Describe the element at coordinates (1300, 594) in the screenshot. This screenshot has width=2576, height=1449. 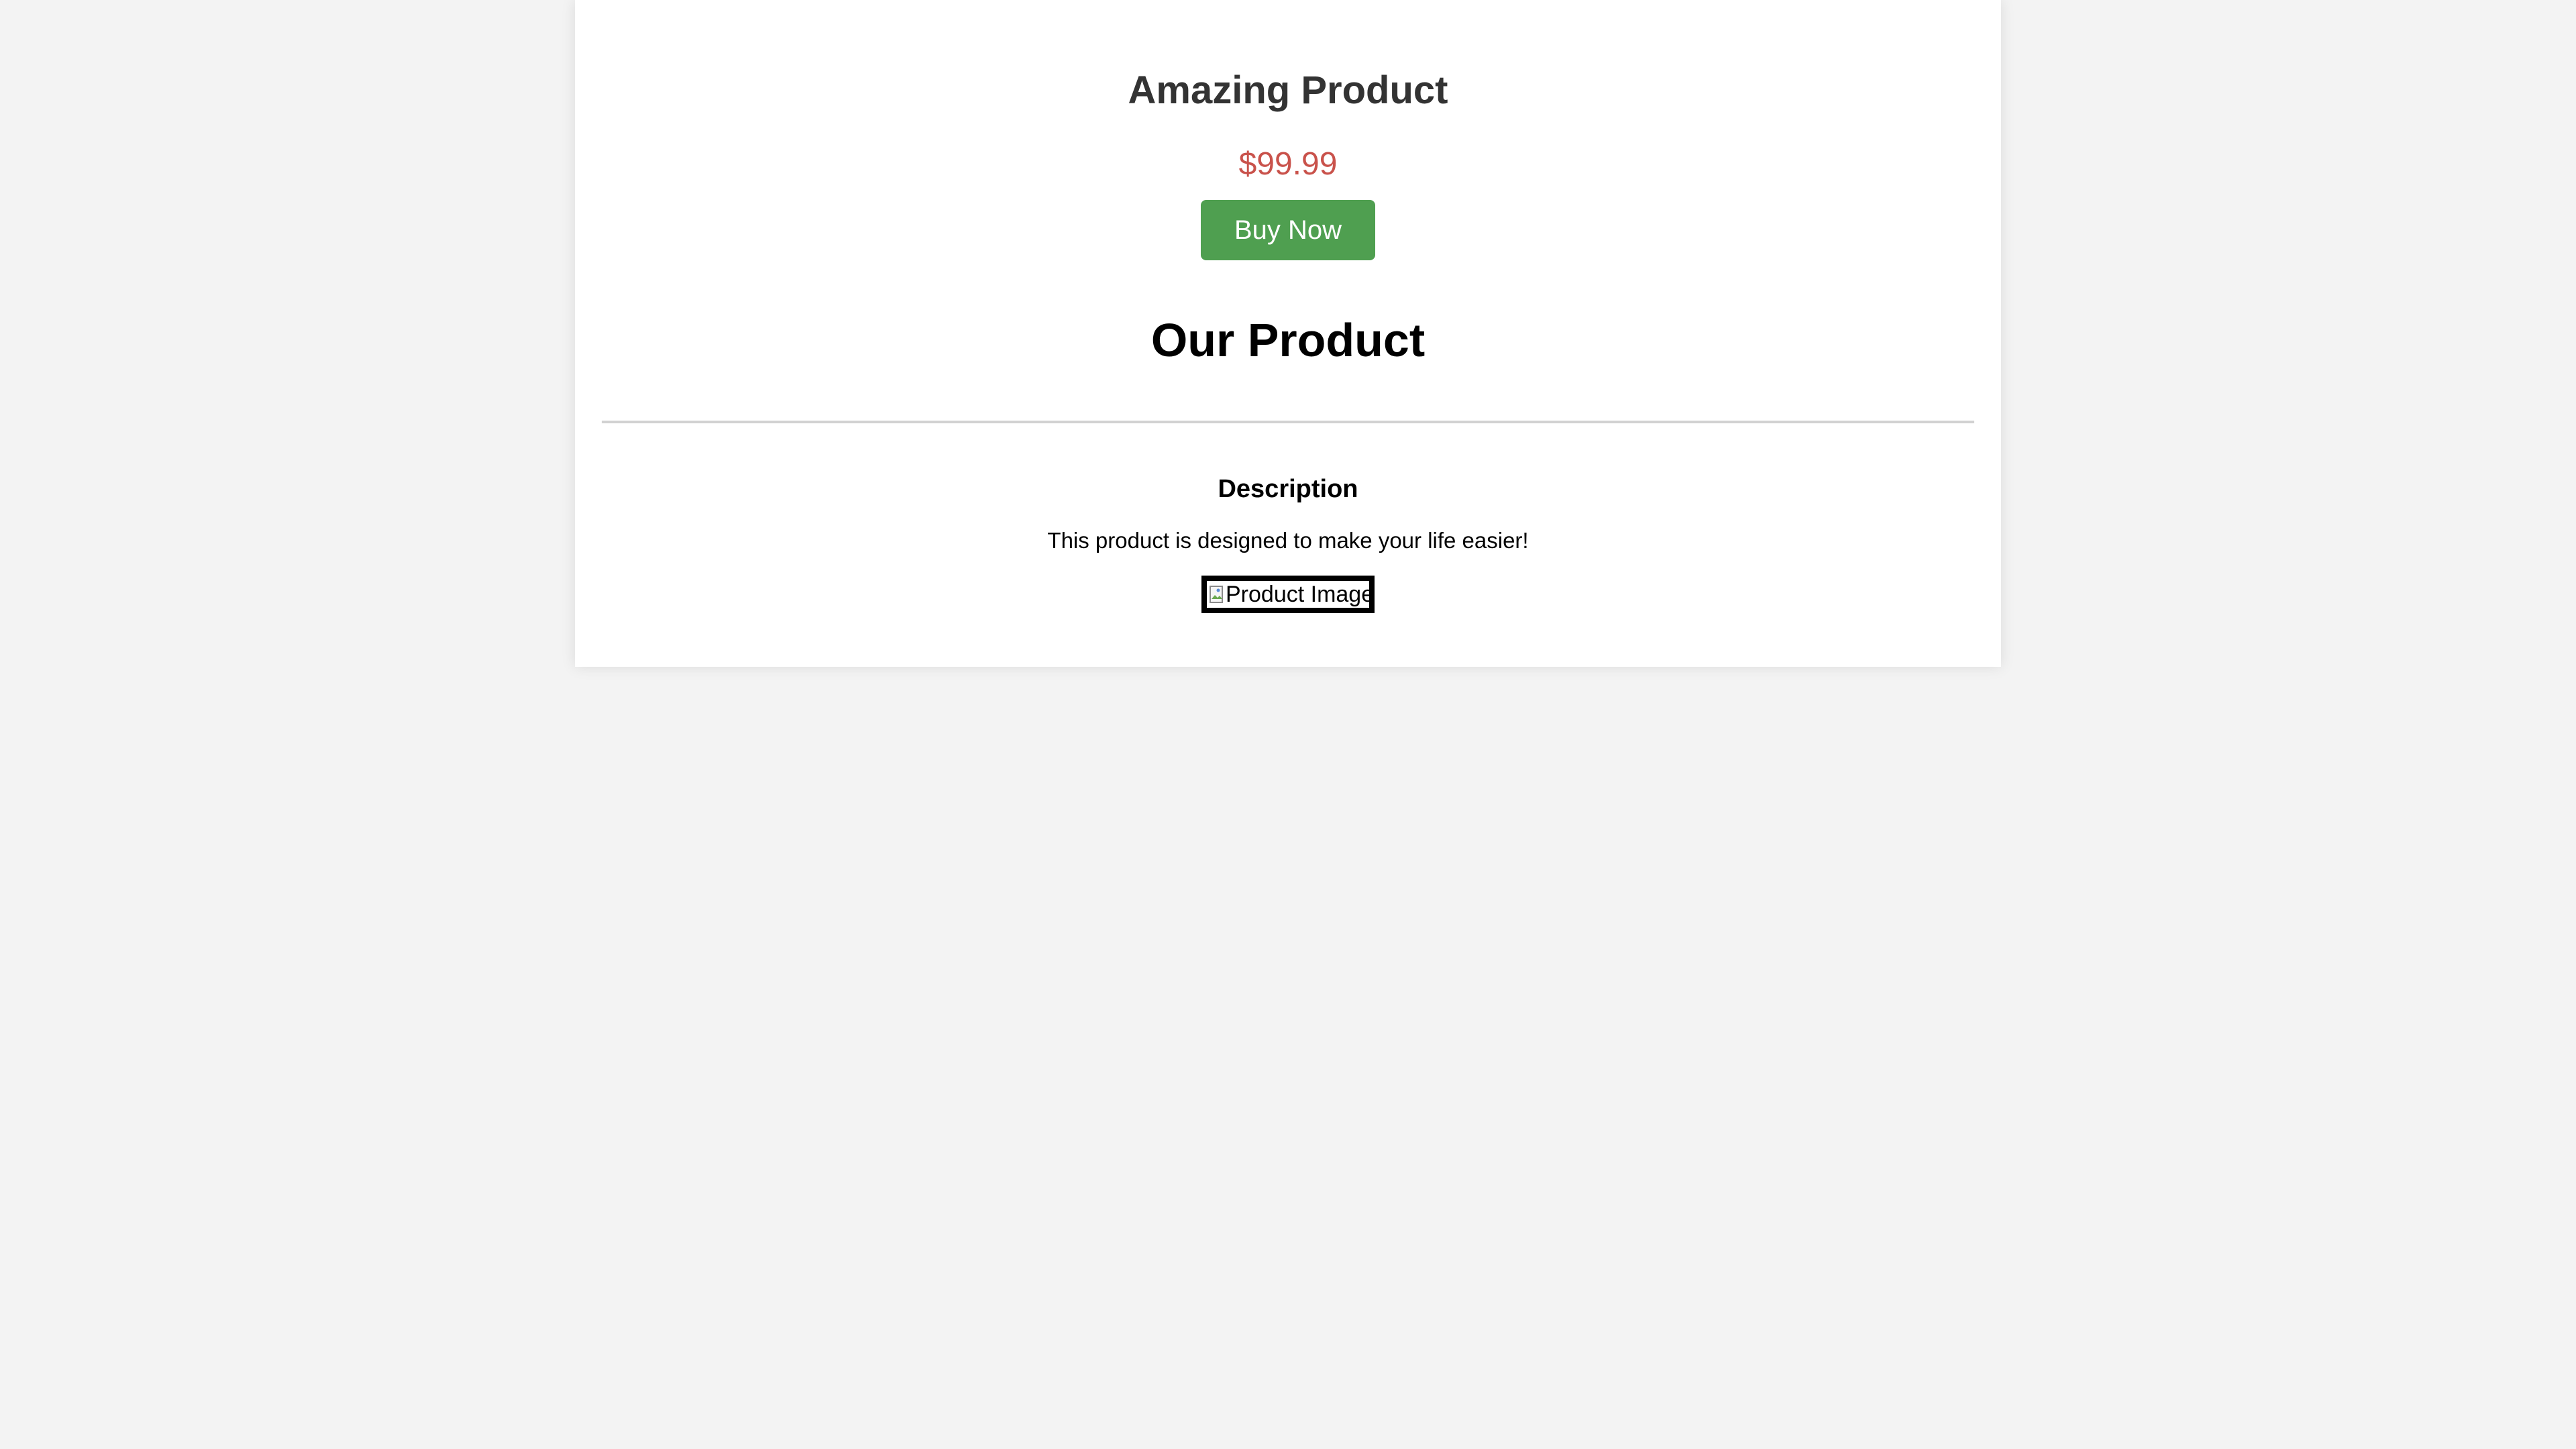
I see `product-image-alt-text: Product Image` at that location.